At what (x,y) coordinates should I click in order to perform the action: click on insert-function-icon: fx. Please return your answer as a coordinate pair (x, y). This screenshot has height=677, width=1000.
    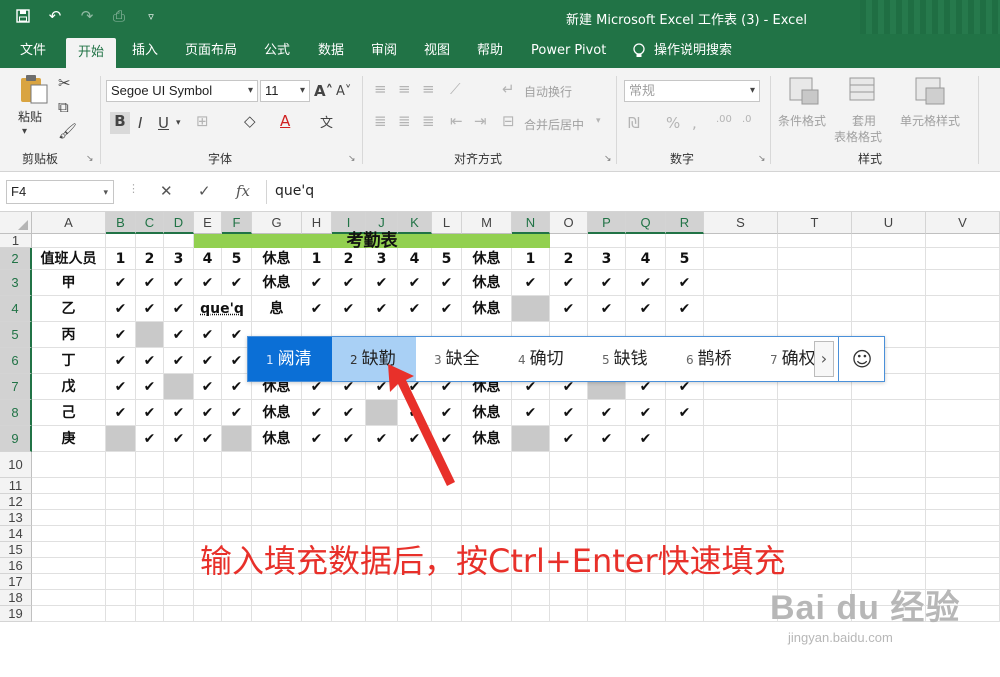
    Looking at the image, I should click on (243, 191).